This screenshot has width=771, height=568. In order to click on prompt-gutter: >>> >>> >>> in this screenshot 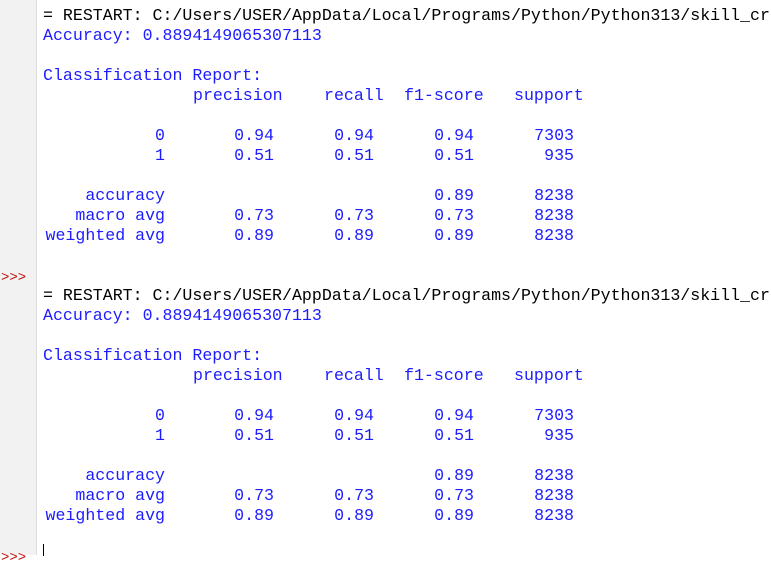, I will do `click(18, 283)`.